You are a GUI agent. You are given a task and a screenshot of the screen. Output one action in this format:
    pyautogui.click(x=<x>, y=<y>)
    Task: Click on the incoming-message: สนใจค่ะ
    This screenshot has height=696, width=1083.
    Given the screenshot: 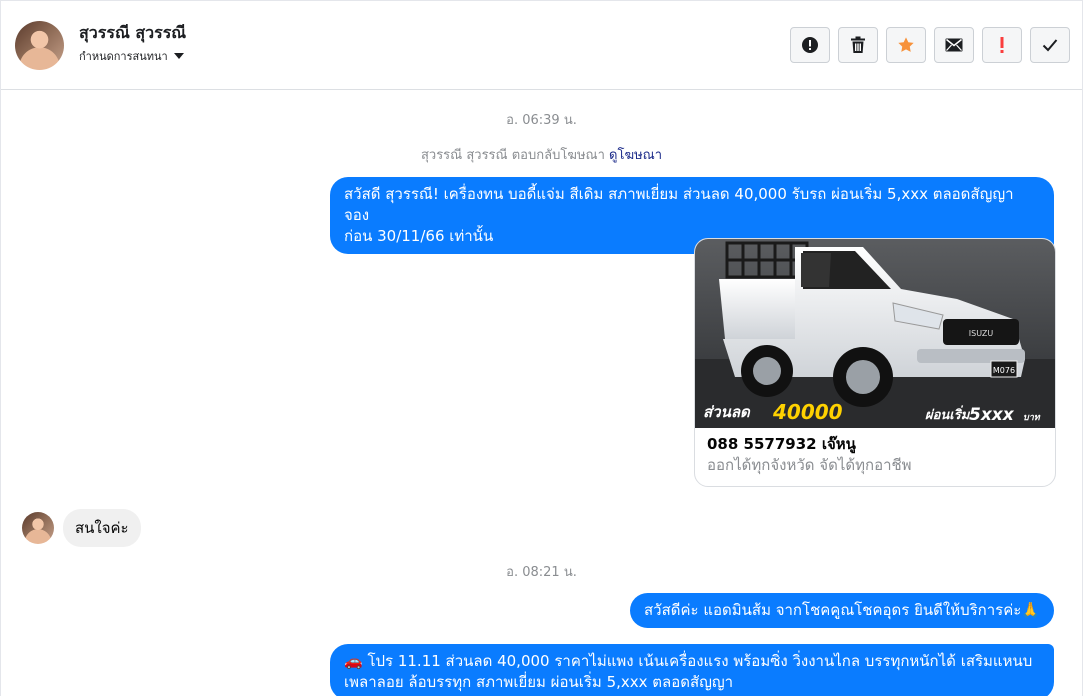 What is the action you would take?
    pyautogui.click(x=102, y=528)
    